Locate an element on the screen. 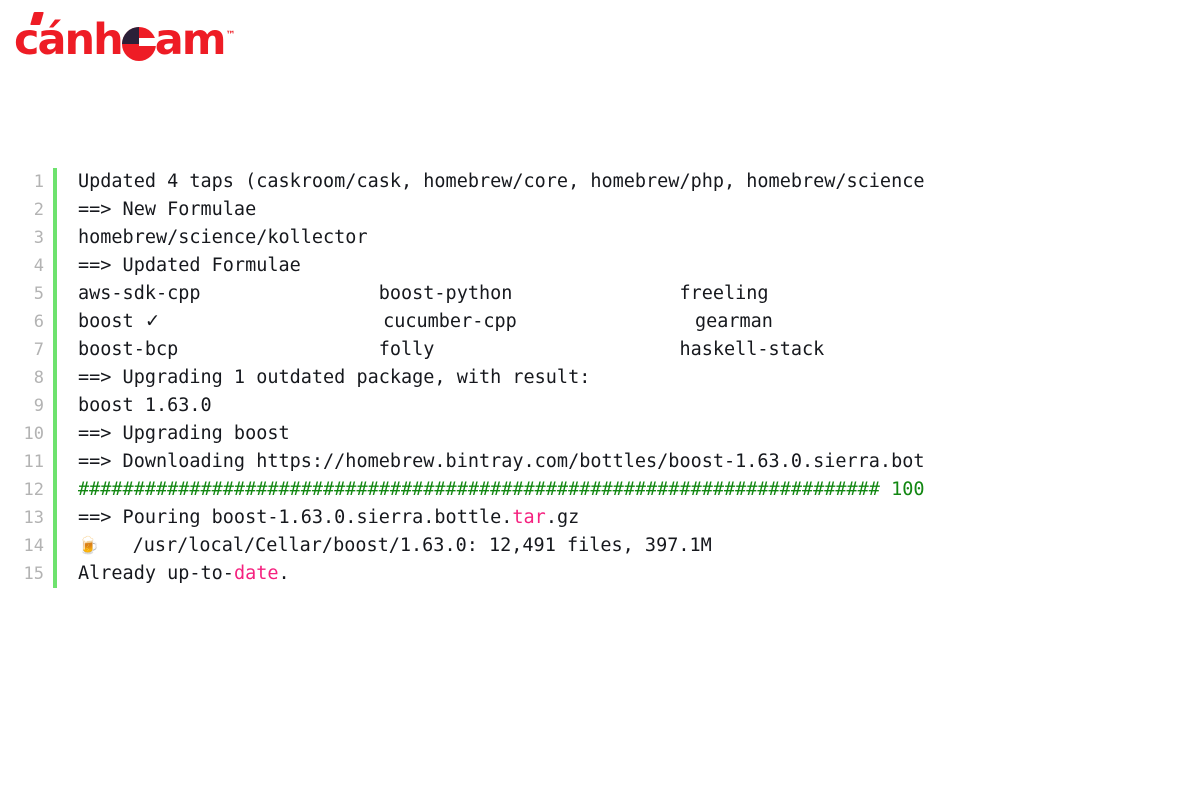  logo-notch is located at coordinates (147, 42).